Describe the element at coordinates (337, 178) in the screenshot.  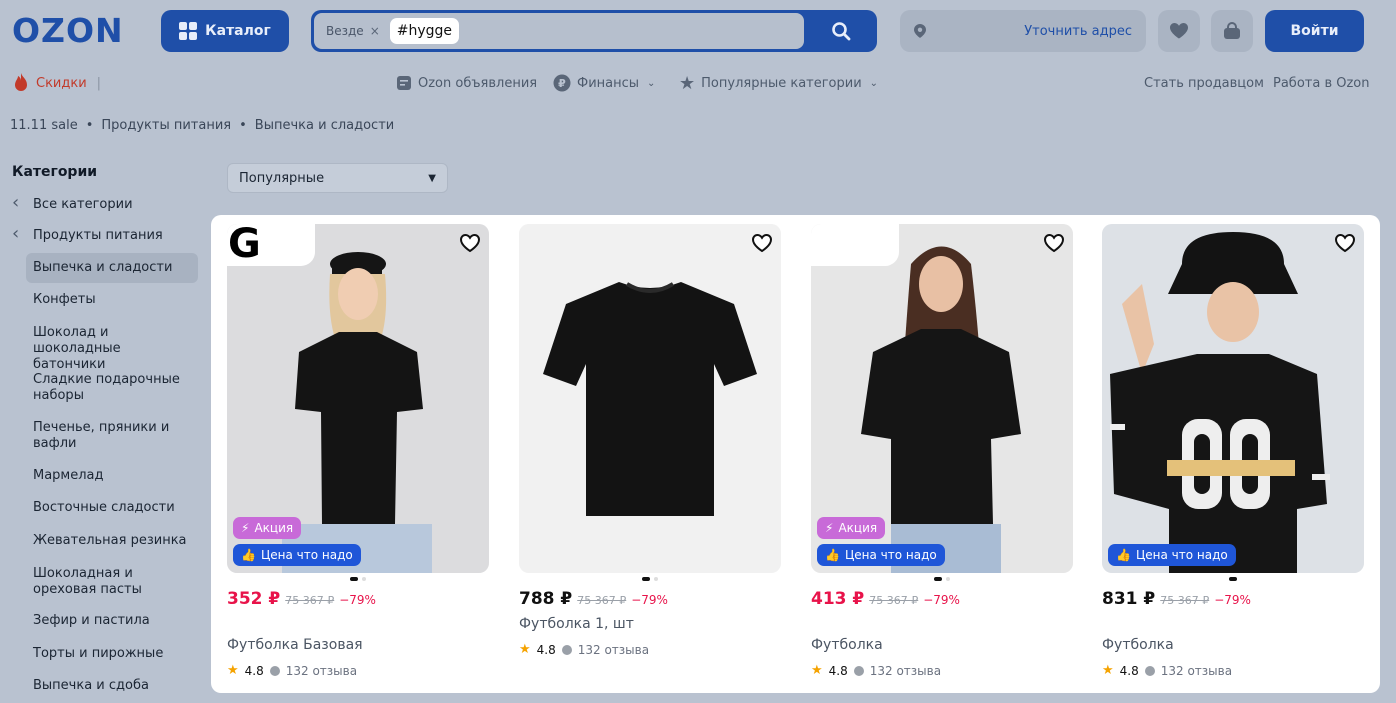
I see `sort-select: Популярные ▼` at that location.